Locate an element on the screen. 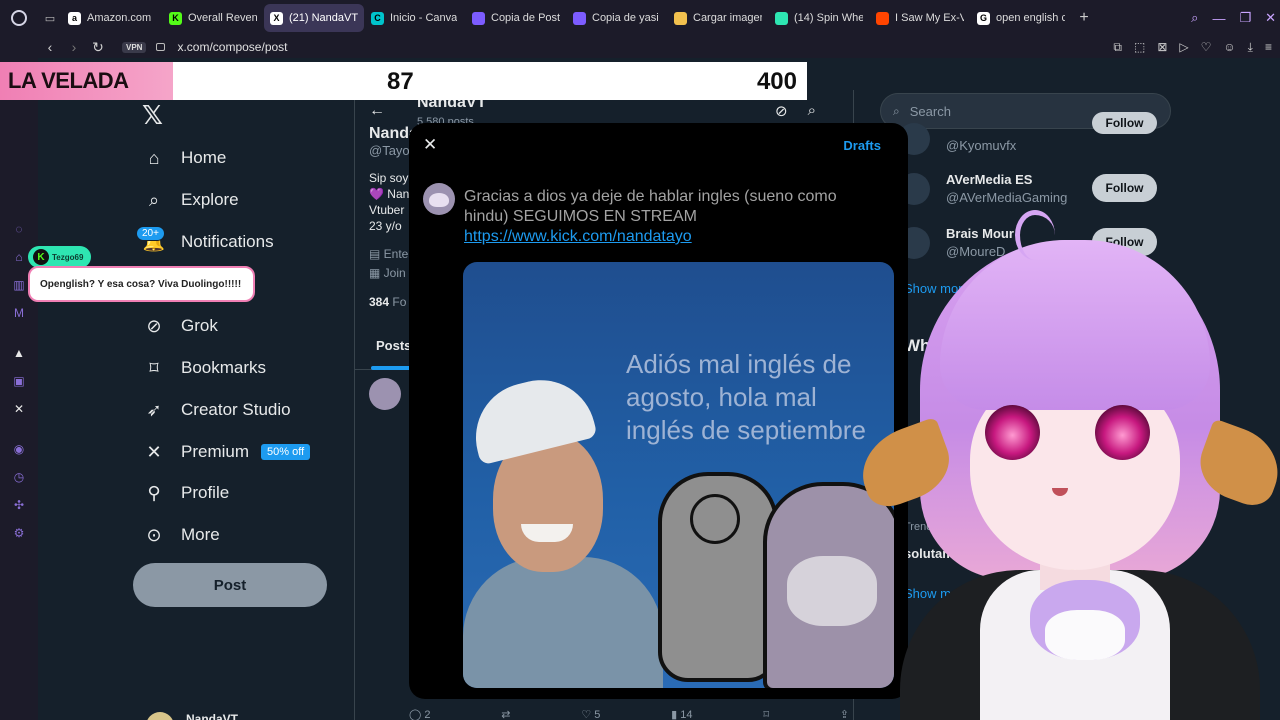 The height and width of the screenshot is (720, 1280). shopping-icon: ⌂ is located at coordinates (19, 257).